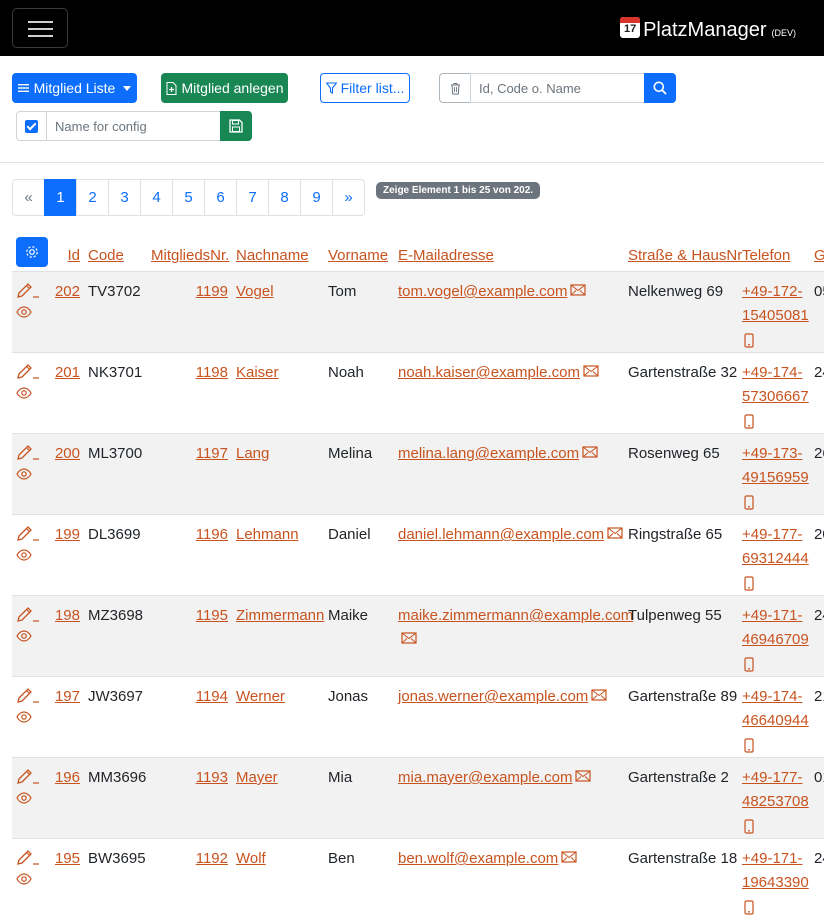  I want to click on config-checkbox, so click(31, 126).